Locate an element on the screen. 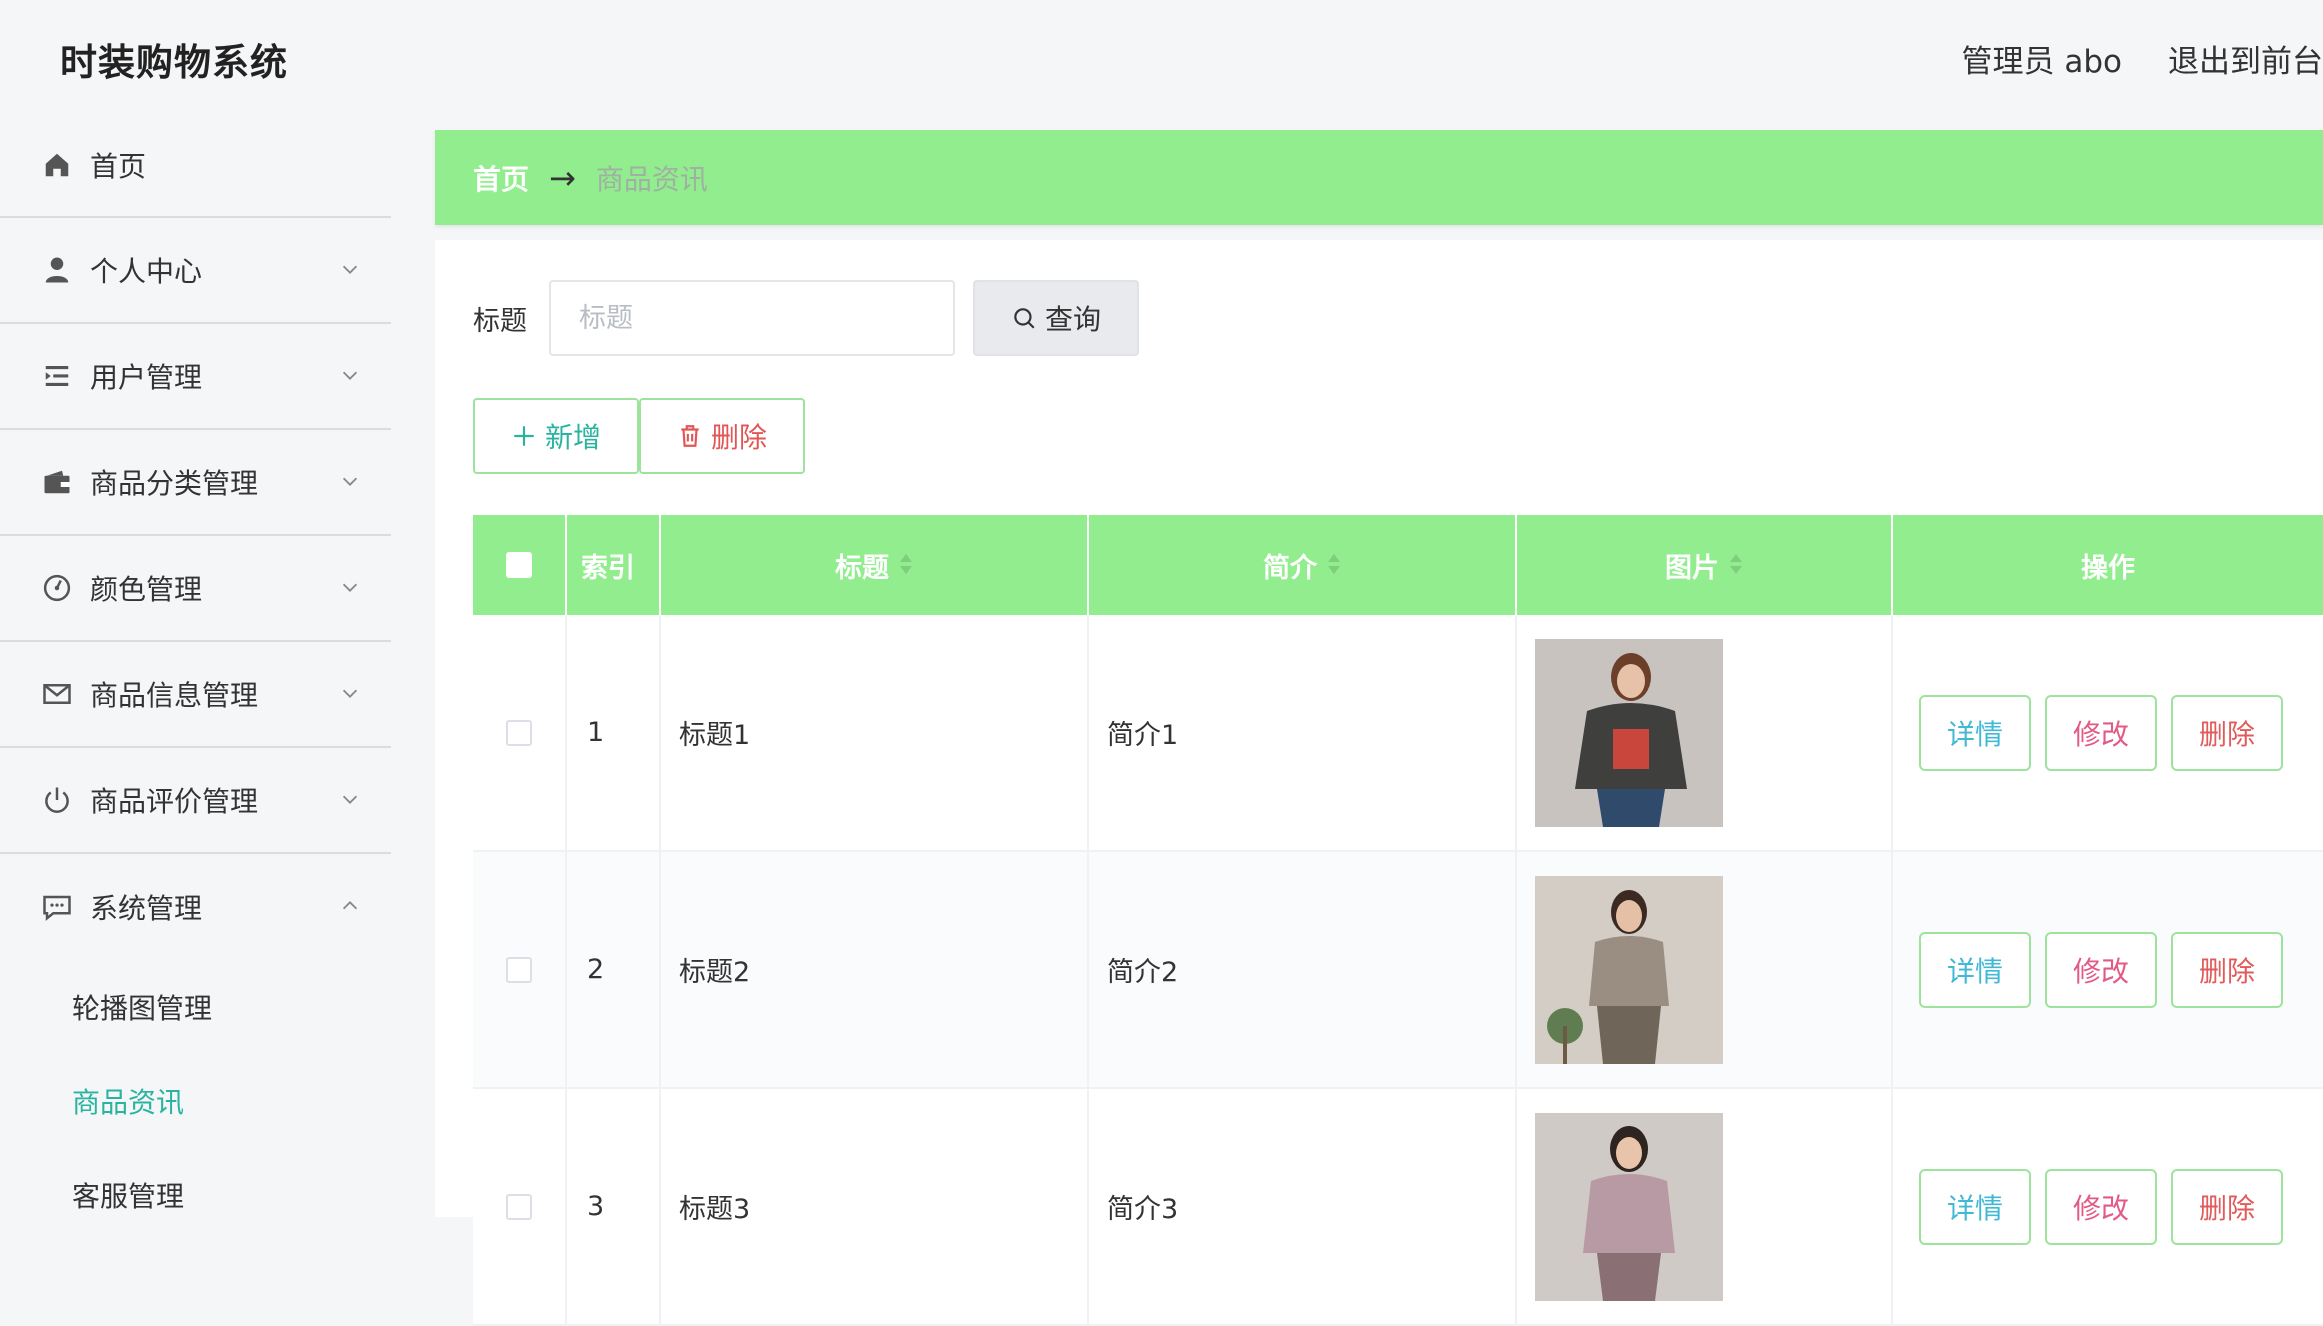  sidebar-item-color-management: 颜色管理 is located at coordinates (195, 589).